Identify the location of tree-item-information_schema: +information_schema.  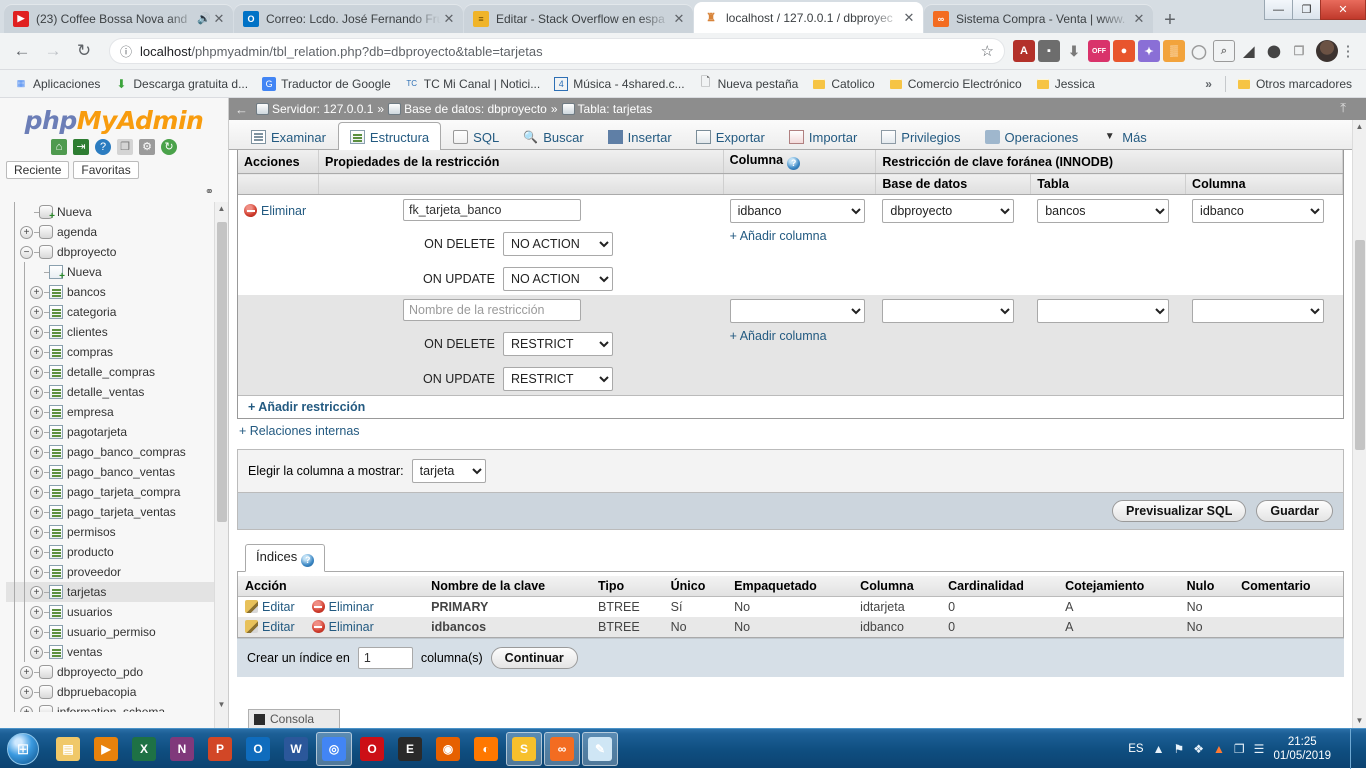
(110, 707).